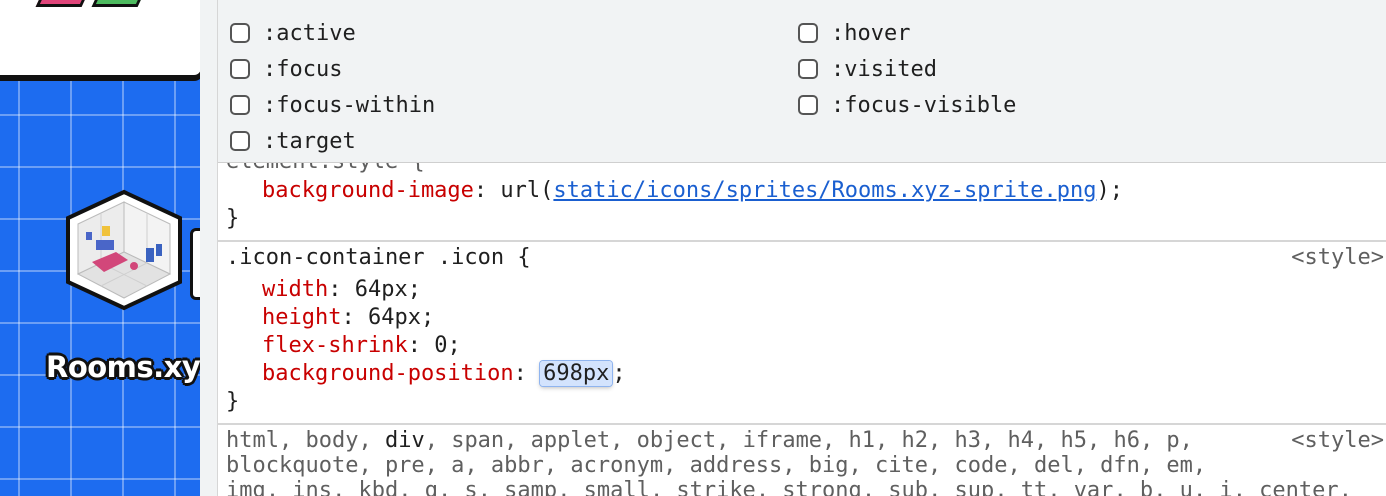 The height and width of the screenshot is (496, 1386). Describe the element at coordinates (66, 3) in the screenshot. I see `pink-cube-icon` at that location.